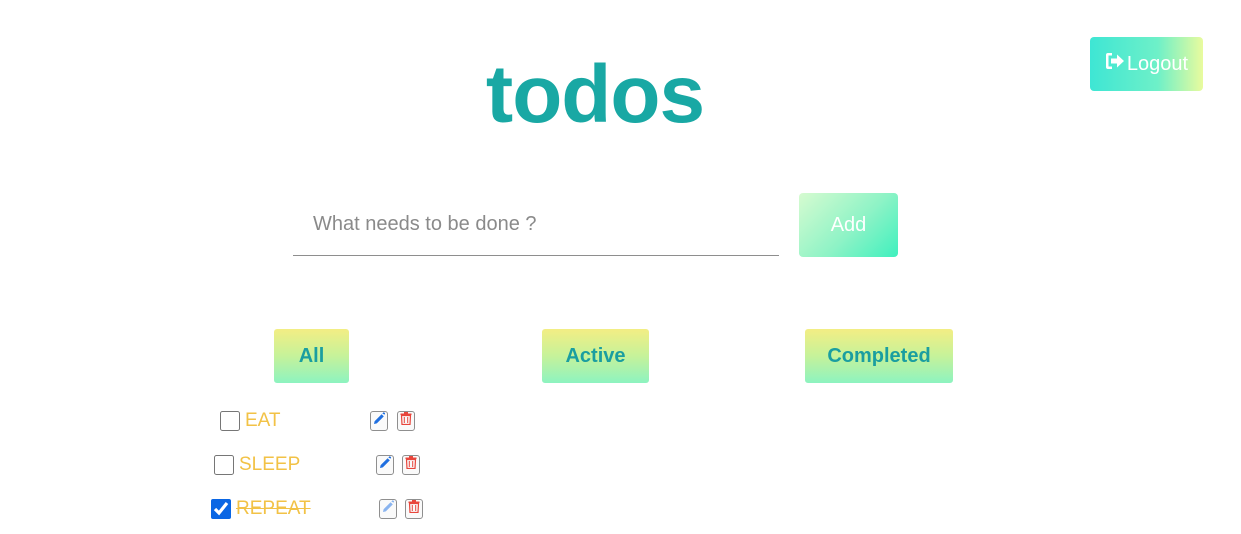 The image size is (1241, 534). I want to click on todo-text: SLEEP, so click(270, 464).